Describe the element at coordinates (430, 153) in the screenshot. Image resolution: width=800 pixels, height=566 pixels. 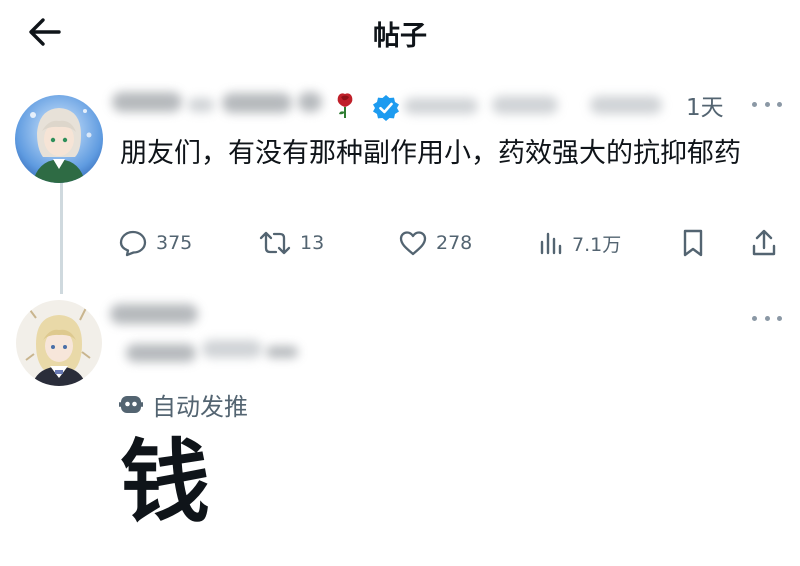
I see `post-text: 朋友们，有没有那种副作用小，药效强大的抗抑郁药` at that location.